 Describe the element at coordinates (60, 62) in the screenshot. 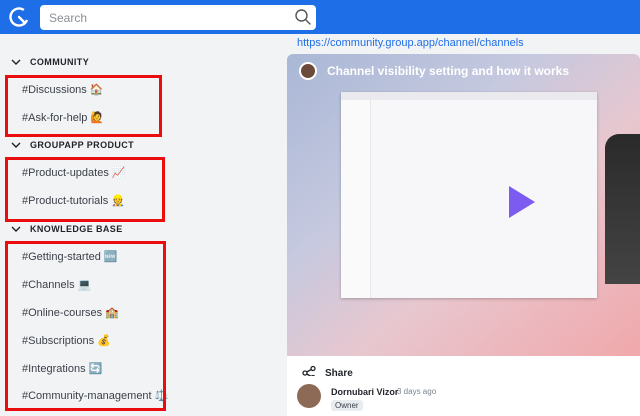

I see `section-title: COMMUNITY` at that location.